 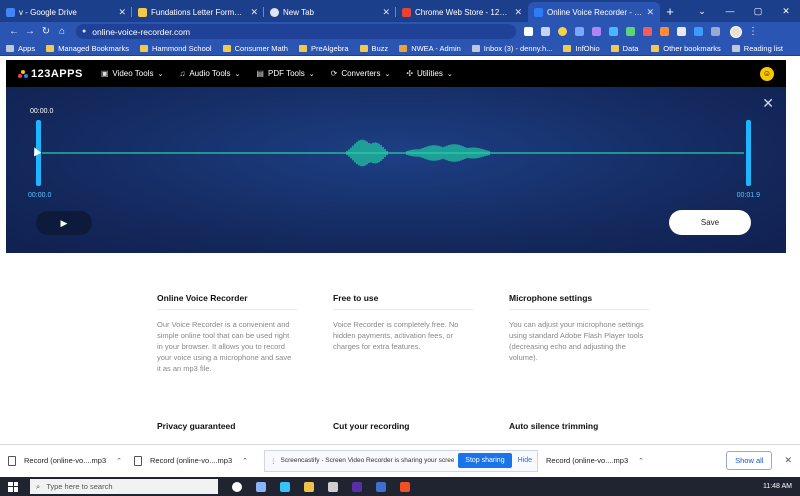 What do you see at coordinates (763, 48) in the screenshot?
I see `bookmark-label: Reading list` at bounding box center [763, 48].